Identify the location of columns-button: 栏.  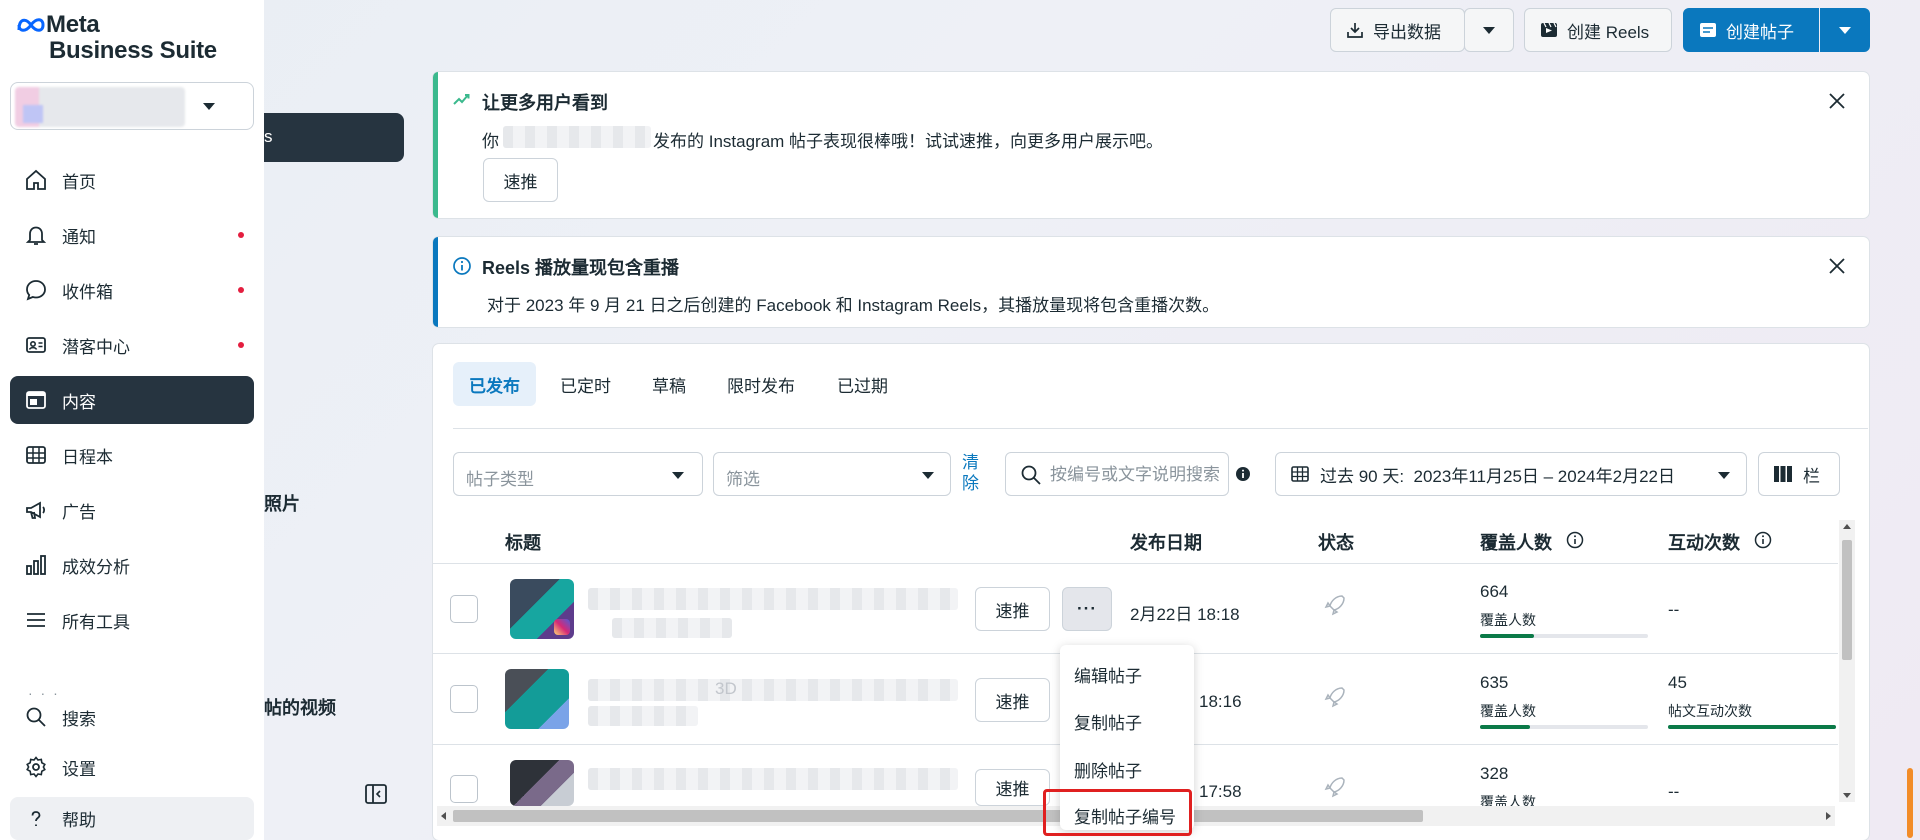
(1799, 474).